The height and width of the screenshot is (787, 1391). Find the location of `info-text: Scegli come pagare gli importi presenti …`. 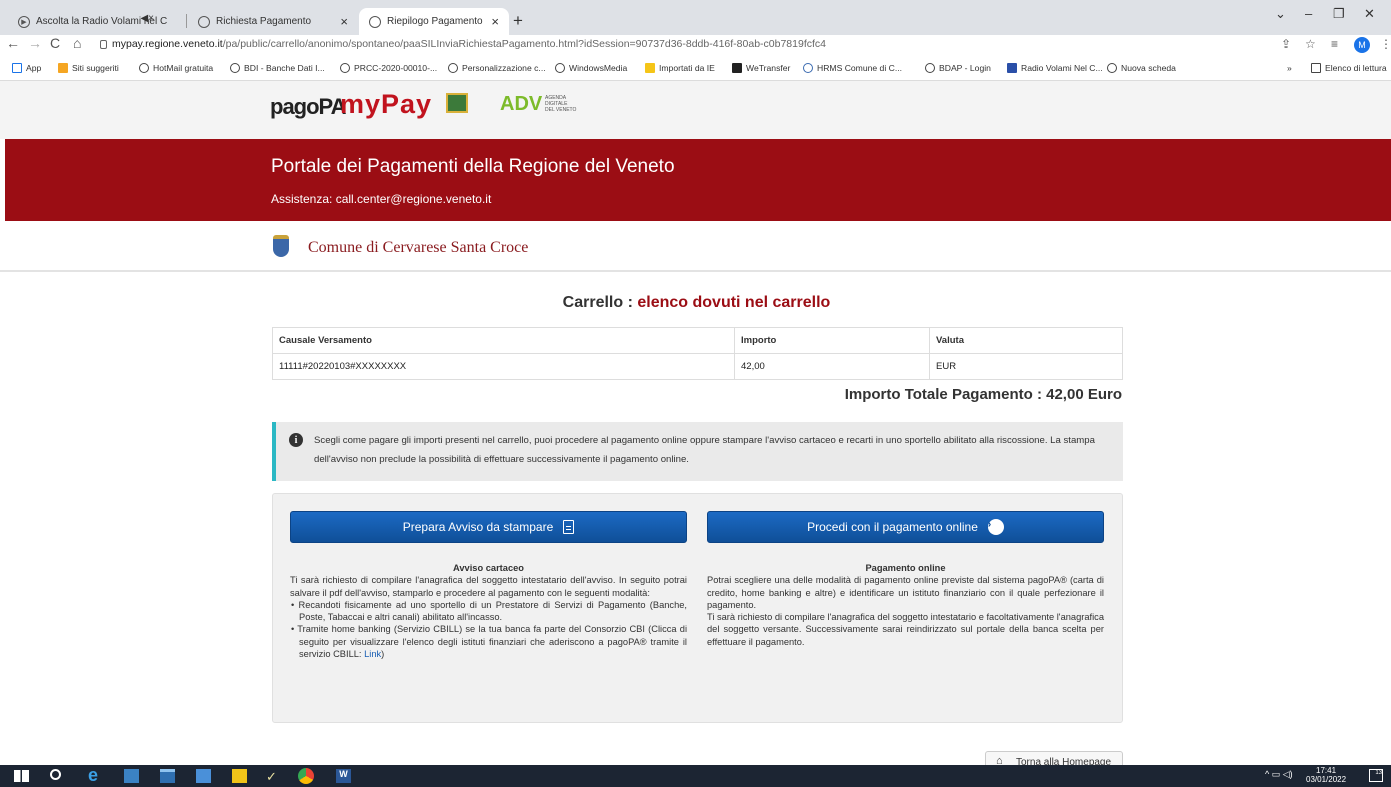

info-text: Scegli come pagare gli importi presenti … is located at coordinates (704, 450).